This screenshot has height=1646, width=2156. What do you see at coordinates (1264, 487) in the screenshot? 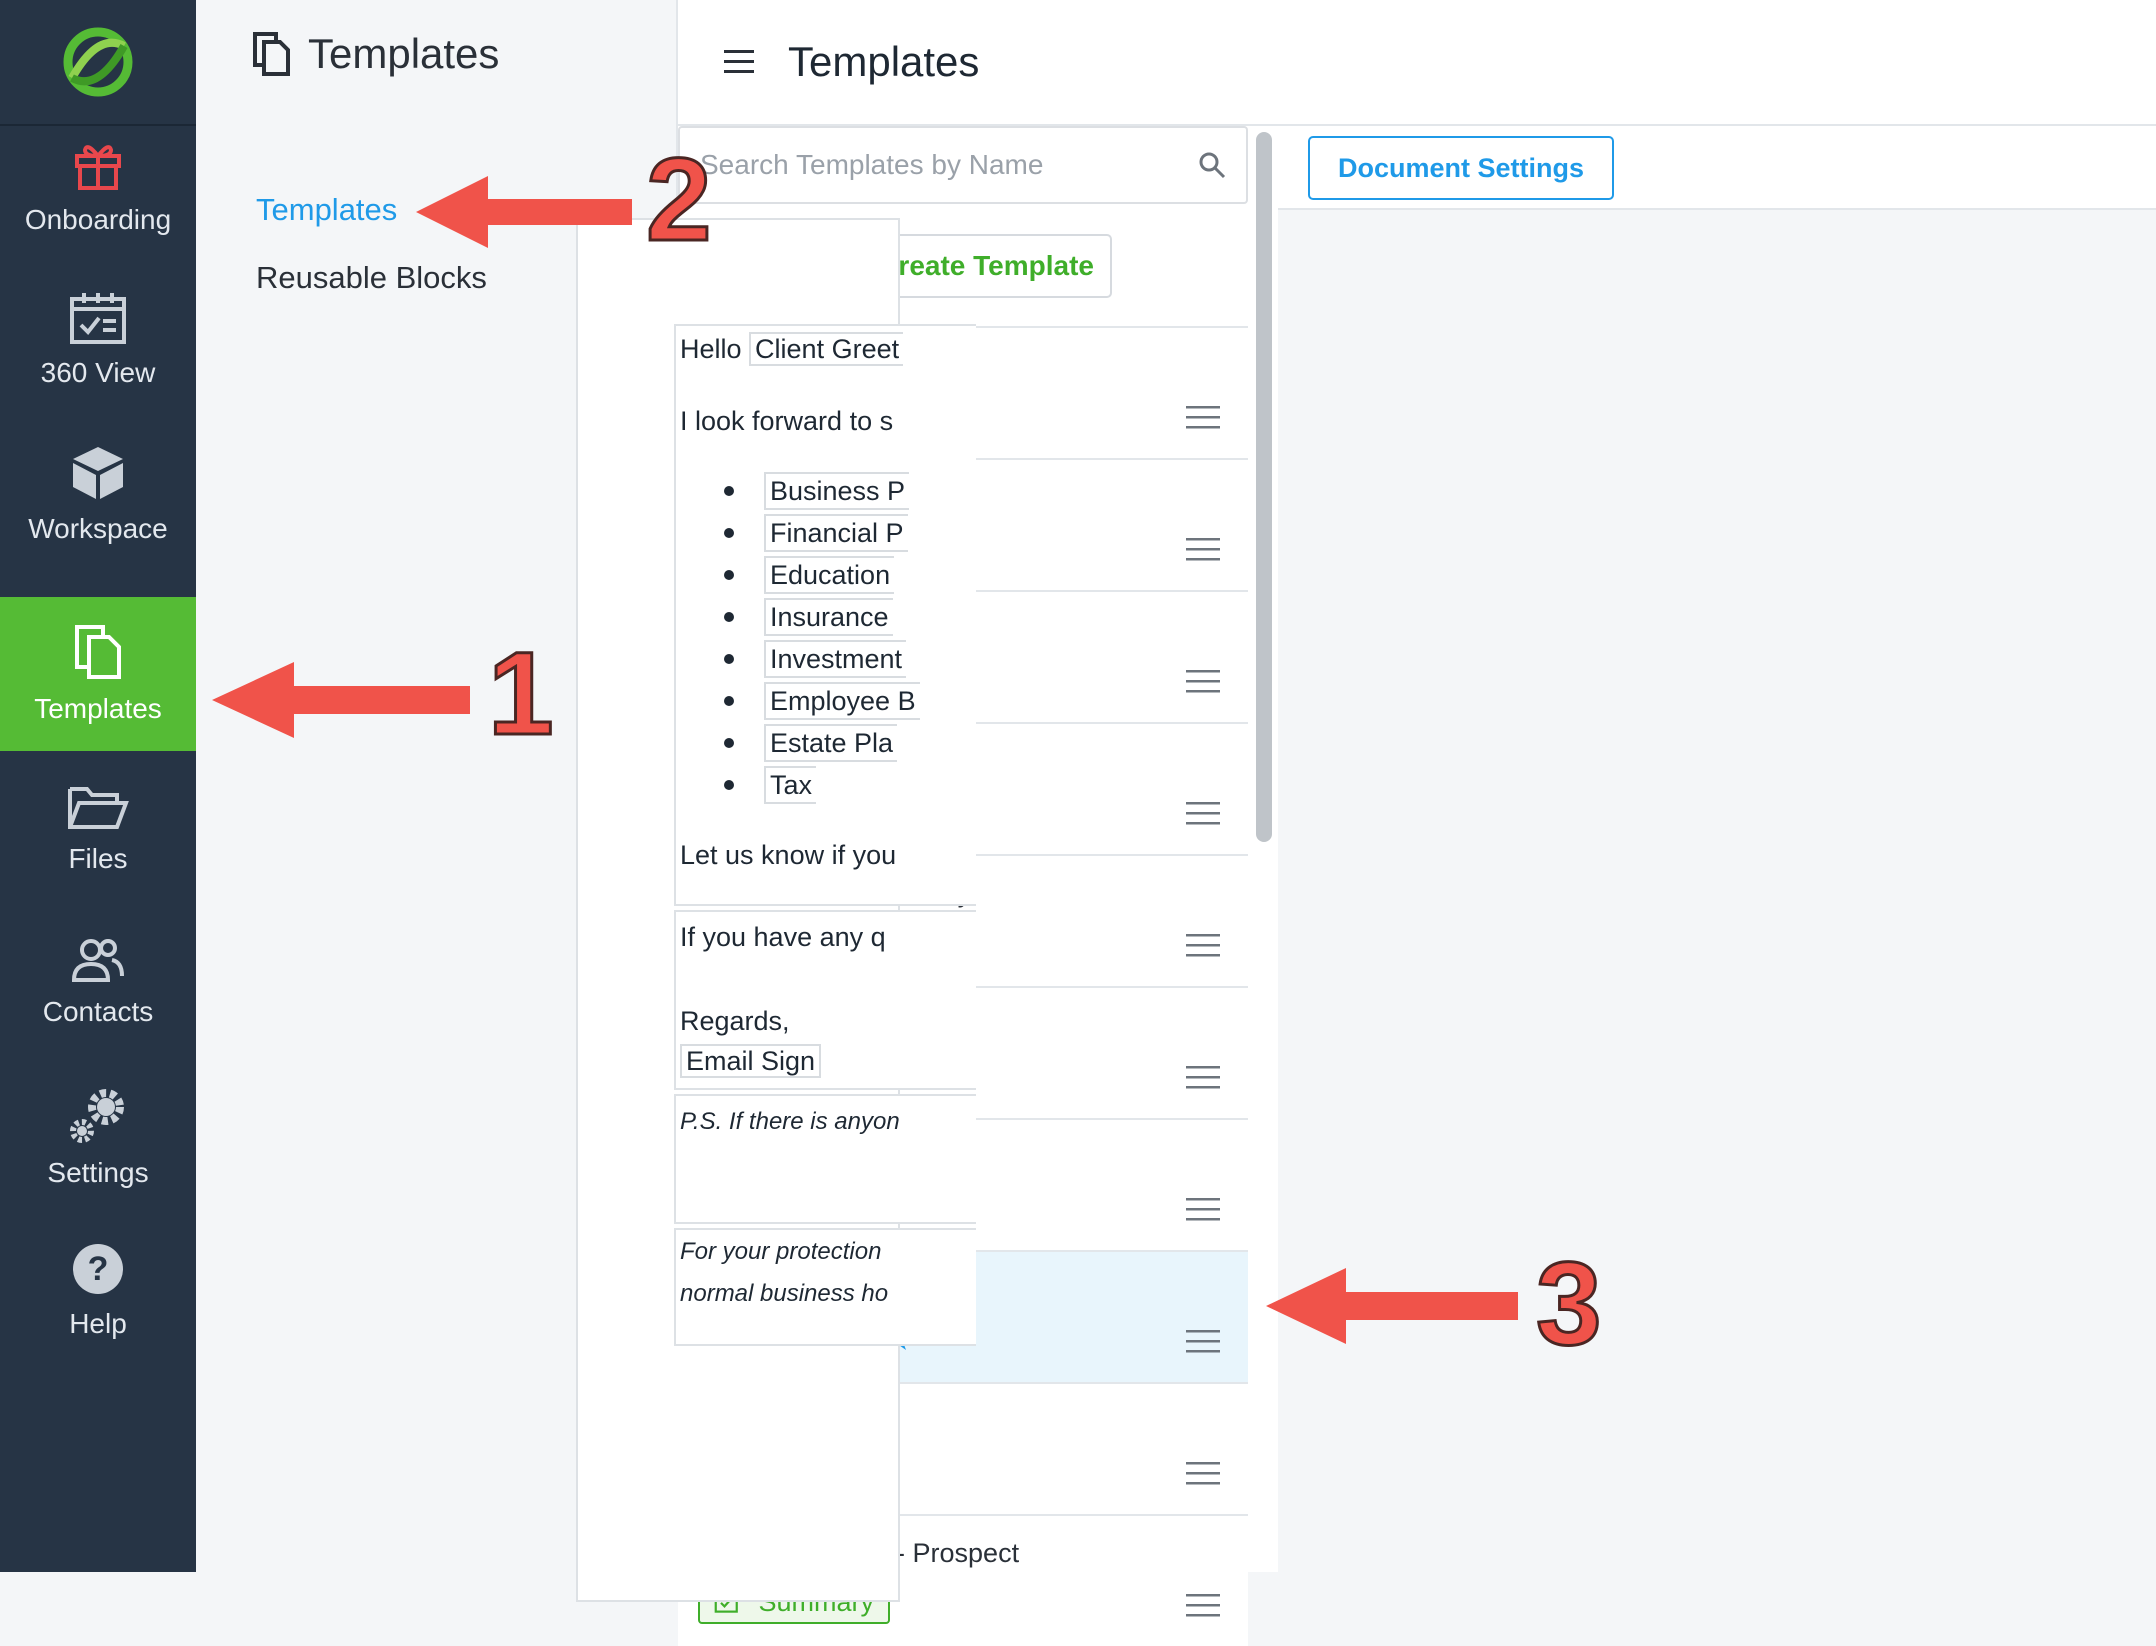
I see `list-scrollbar` at bounding box center [1264, 487].